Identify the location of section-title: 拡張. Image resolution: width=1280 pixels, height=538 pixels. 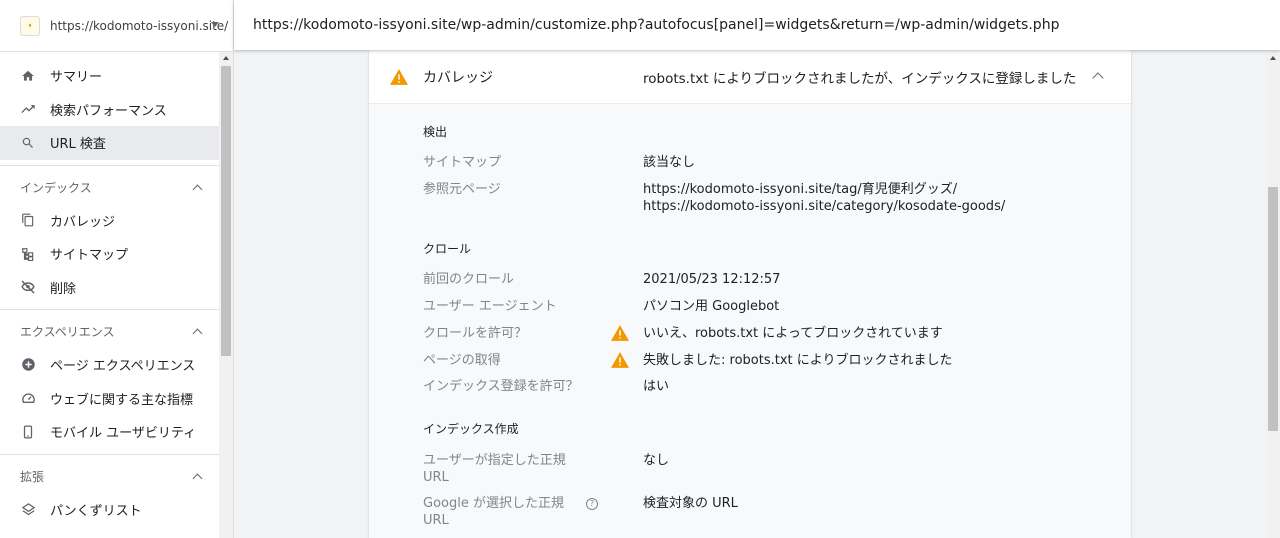
(32, 476).